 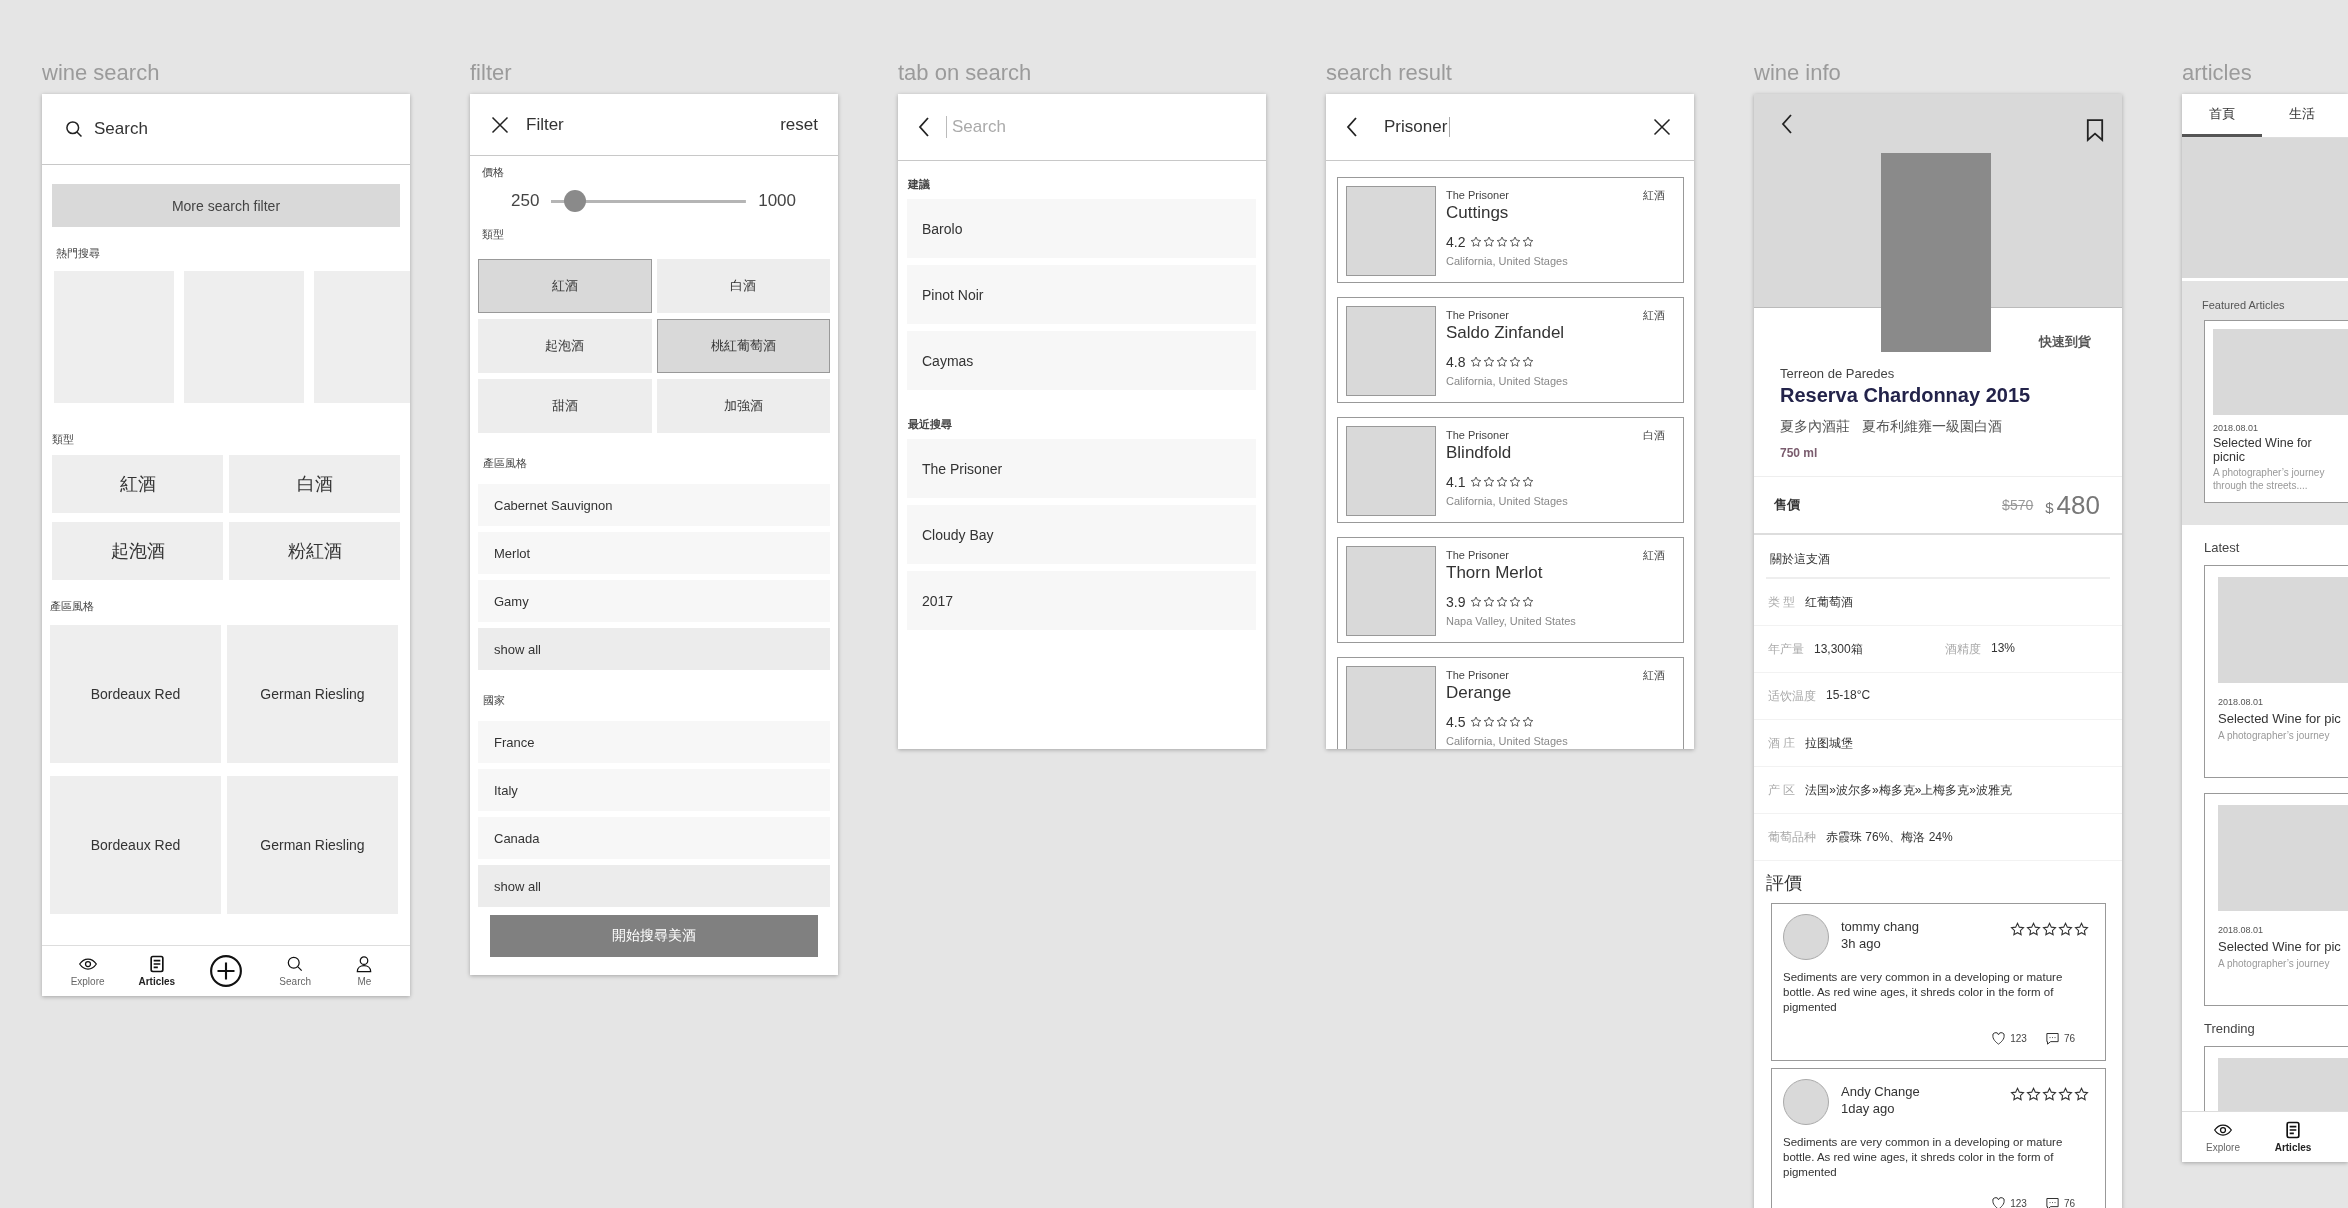 What do you see at coordinates (1938, 565) in the screenshot?
I see `section-heading: 關於這支酒` at bounding box center [1938, 565].